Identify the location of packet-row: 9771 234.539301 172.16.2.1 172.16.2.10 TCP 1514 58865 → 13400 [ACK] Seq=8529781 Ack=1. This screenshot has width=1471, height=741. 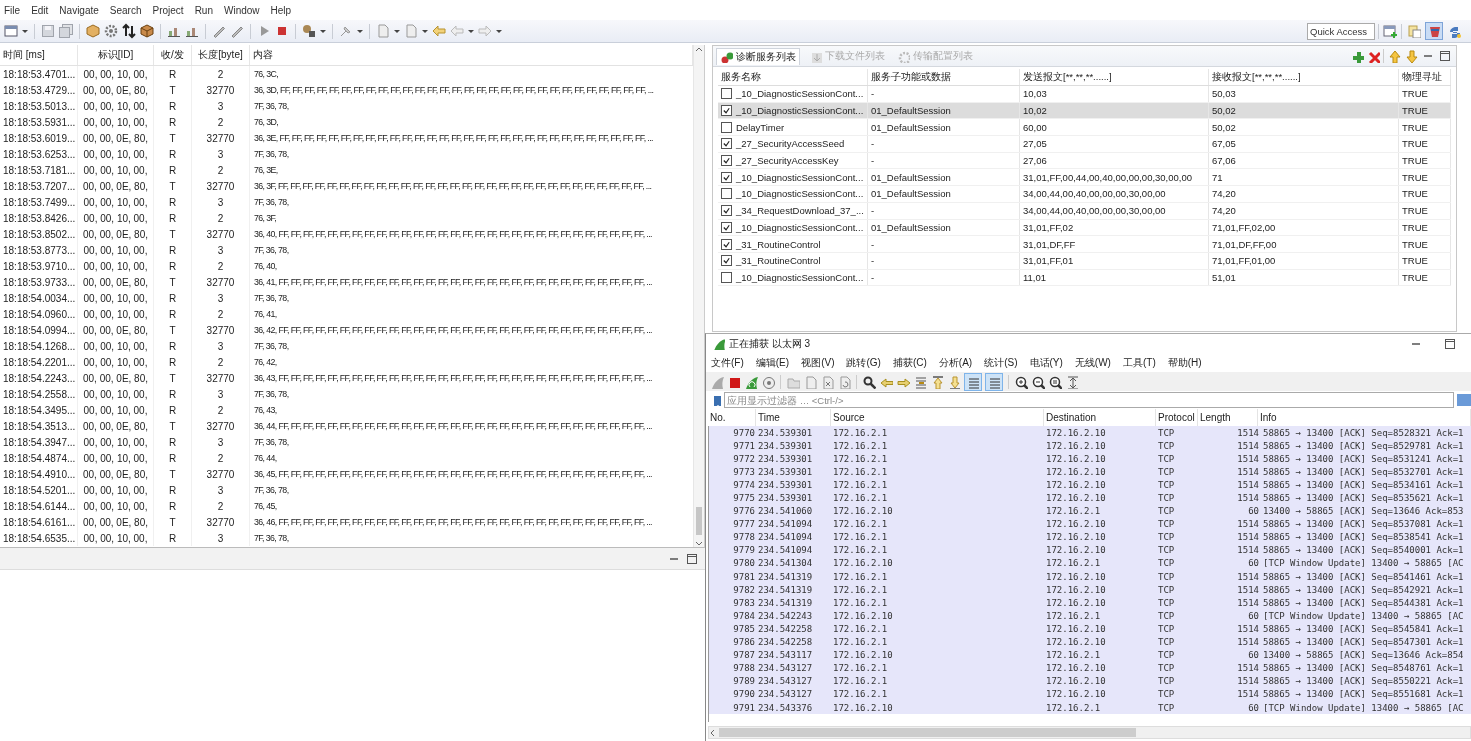
(1090, 446).